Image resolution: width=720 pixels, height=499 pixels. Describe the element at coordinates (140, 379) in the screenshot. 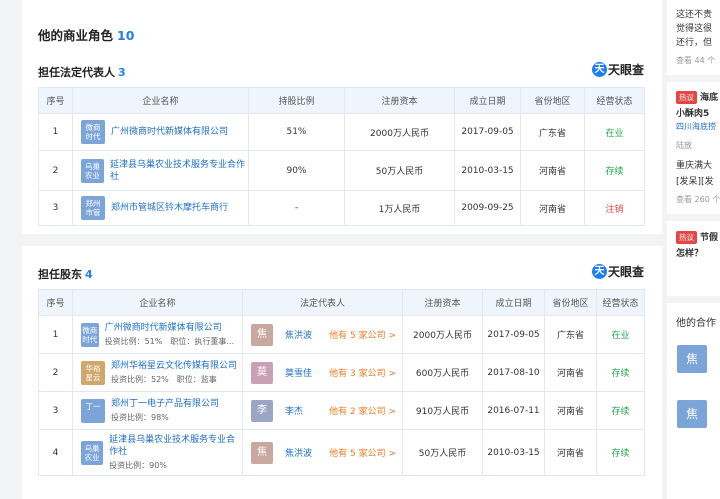

I see `investment-ratio: 投资比例：52%` at that location.